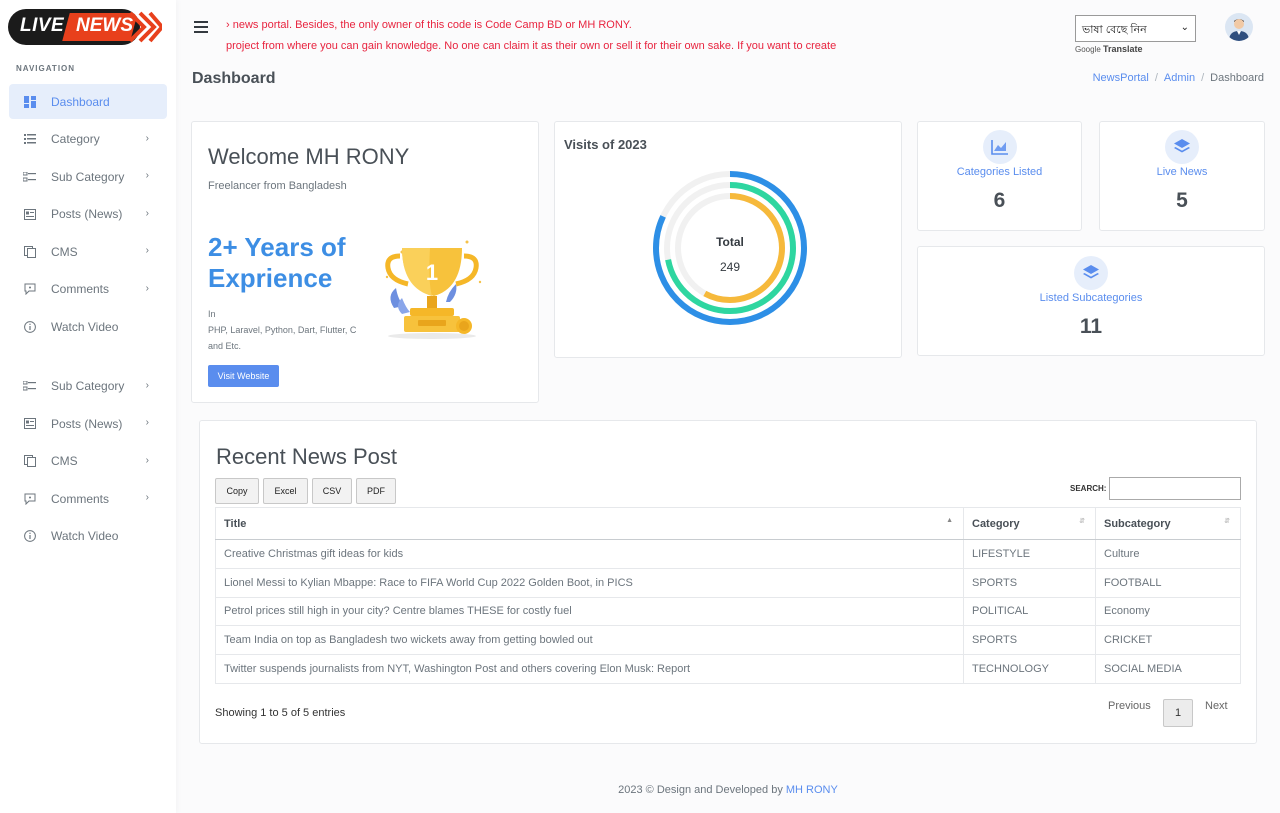 This screenshot has height=813, width=1280. I want to click on categories-stat-label: Categories Listed, so click(999, 172).